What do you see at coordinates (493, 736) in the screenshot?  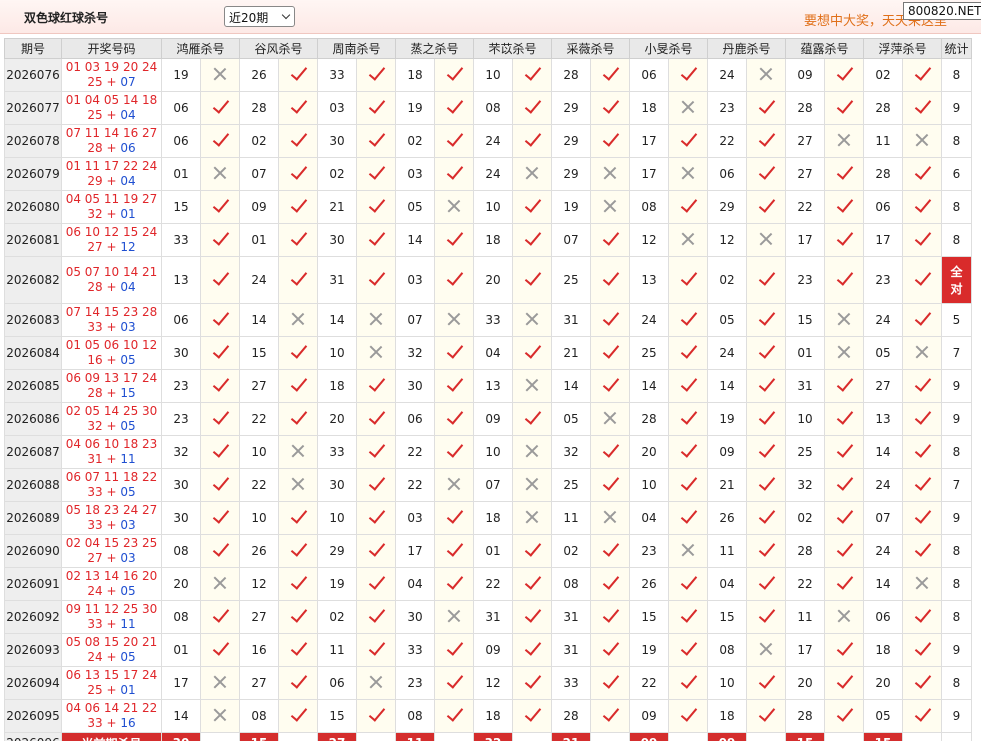 I see `current-kill-number-cell: 32` at bounding box center [493, 736].